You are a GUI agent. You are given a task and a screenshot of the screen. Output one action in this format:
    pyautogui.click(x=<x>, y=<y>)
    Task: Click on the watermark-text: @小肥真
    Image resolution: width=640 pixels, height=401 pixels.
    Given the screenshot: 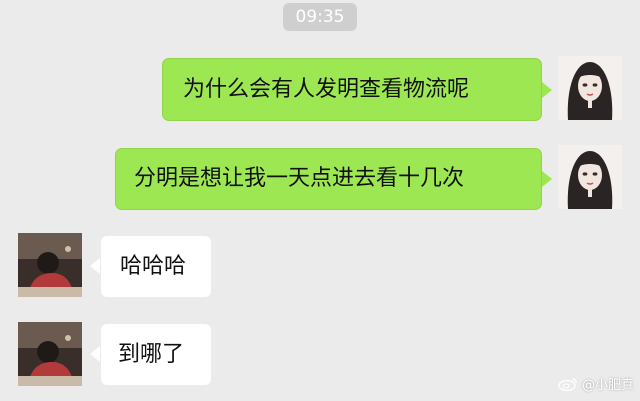 What is the action you would take?
    pyautogui.click(x=607, y=385)
    